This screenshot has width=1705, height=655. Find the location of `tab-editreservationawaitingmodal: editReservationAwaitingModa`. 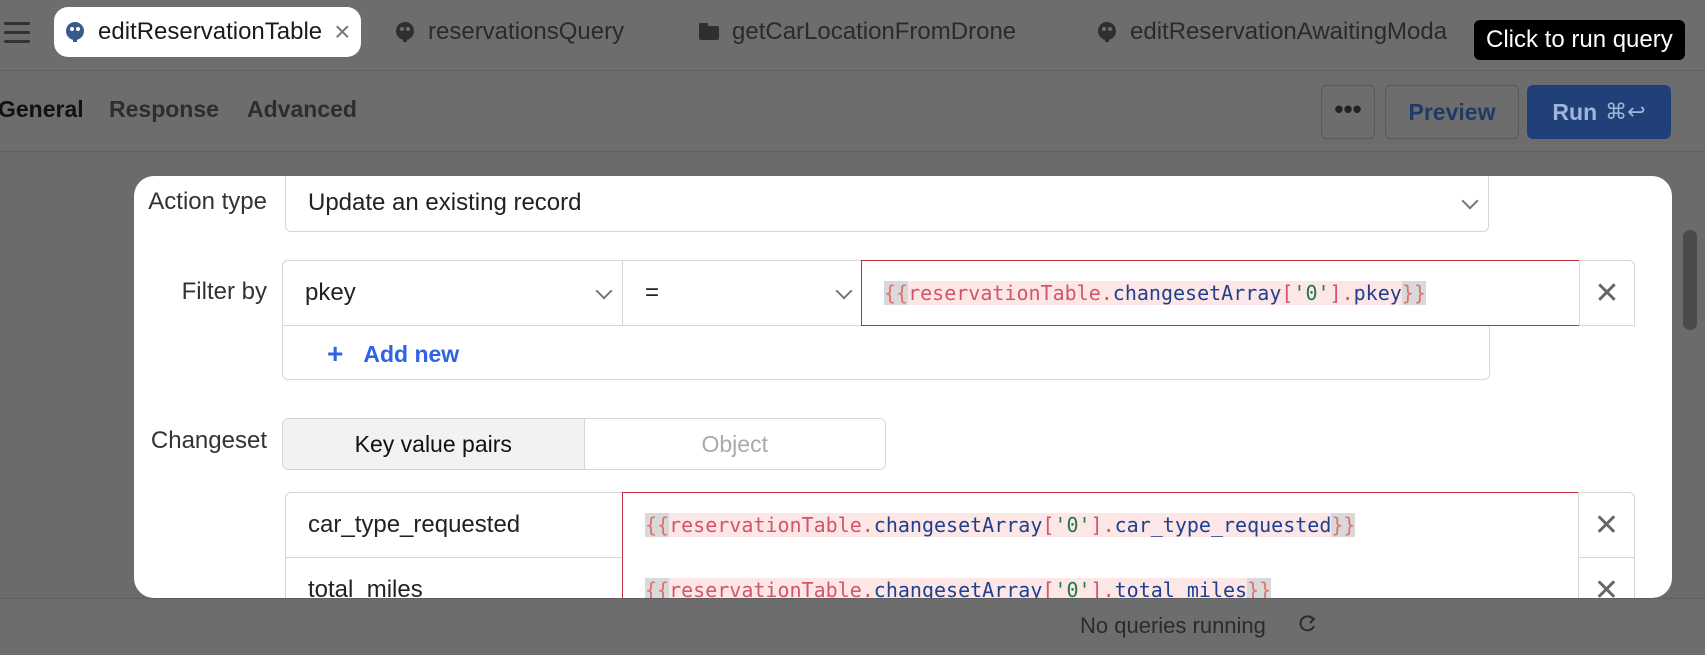

tab-editreservationawaitingmodal: editReservationAwaitingModa is located at coordinates (1270, 32).